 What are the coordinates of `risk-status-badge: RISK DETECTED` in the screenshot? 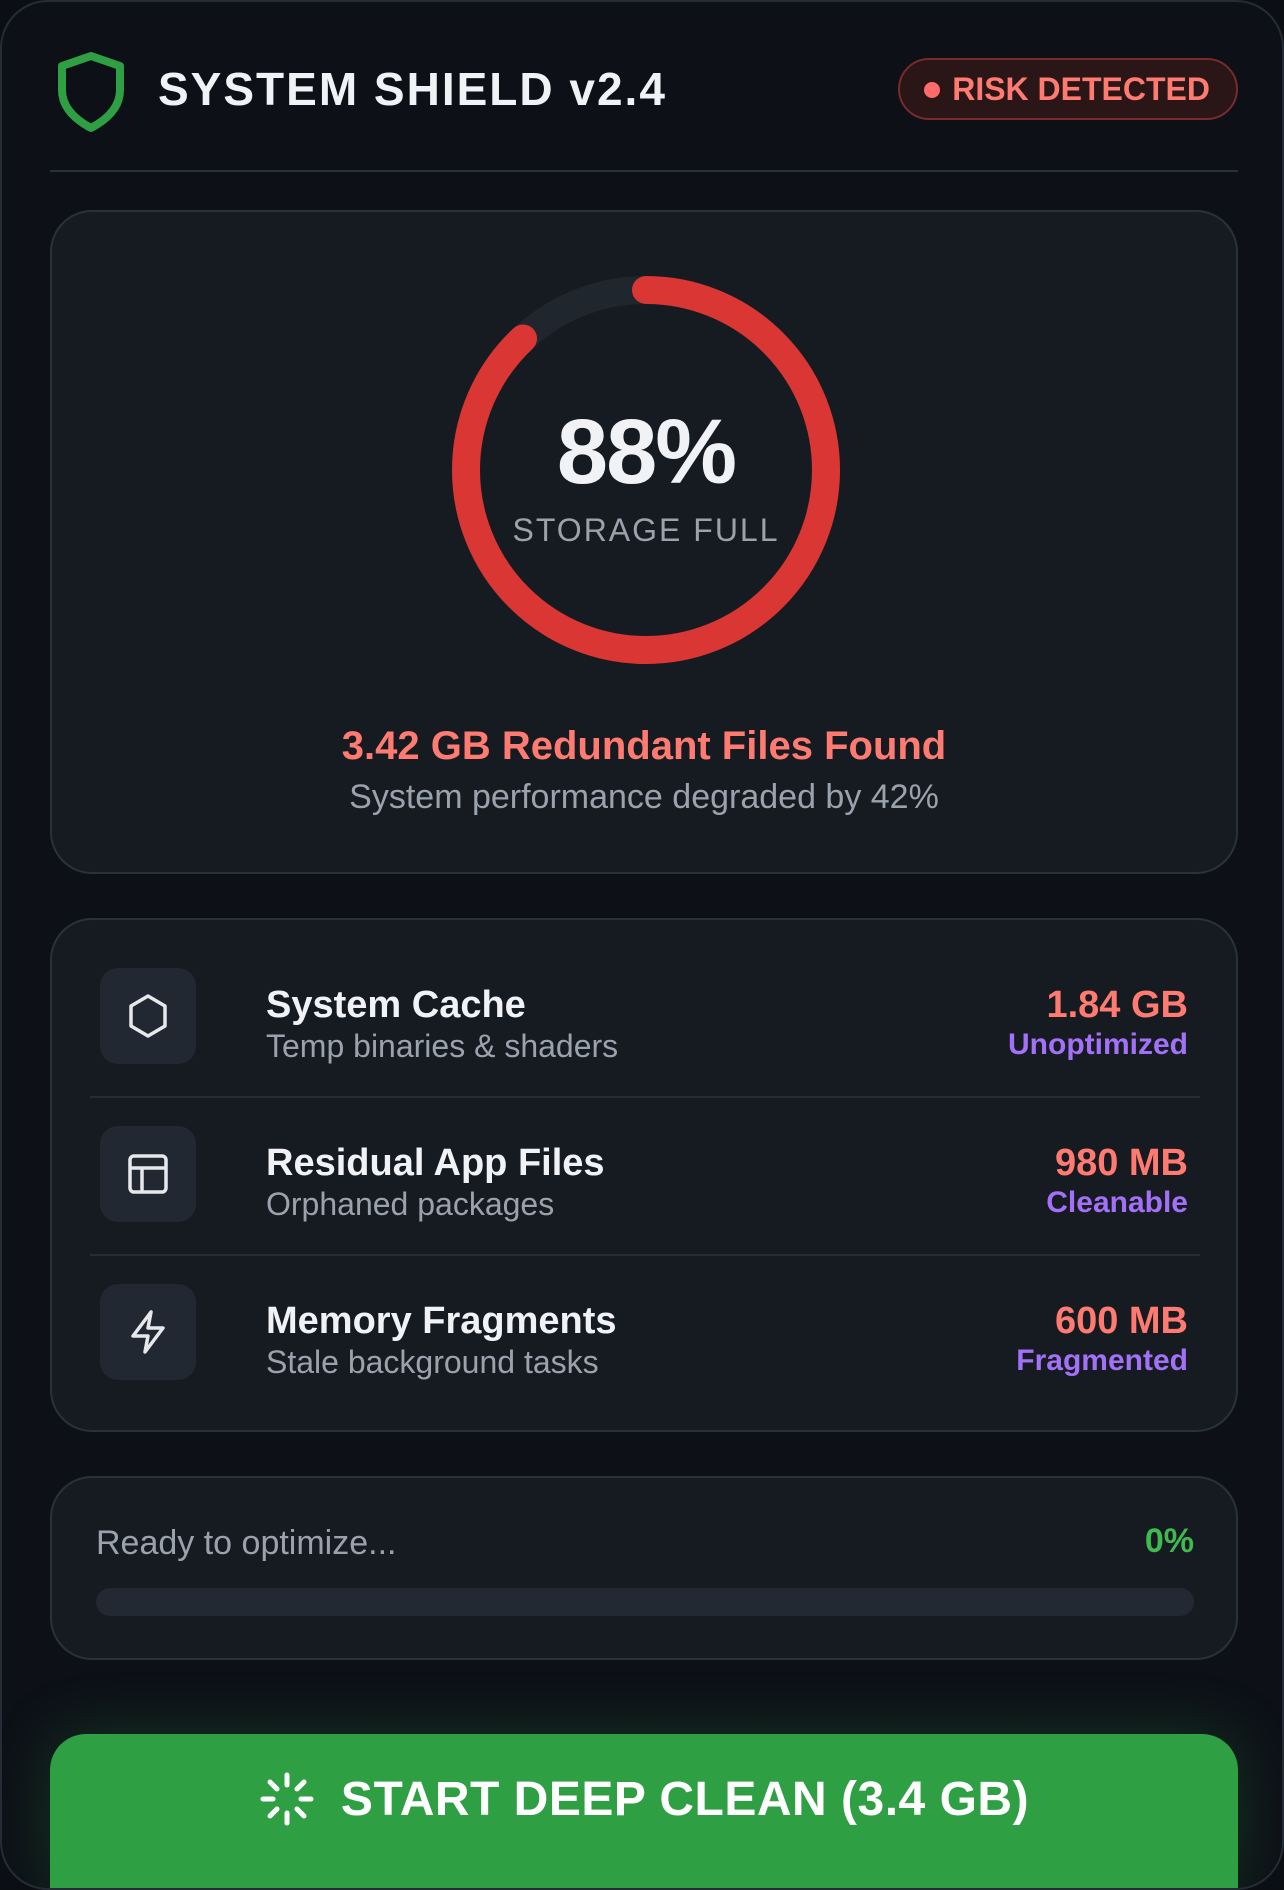 It's located at (1068, 89).